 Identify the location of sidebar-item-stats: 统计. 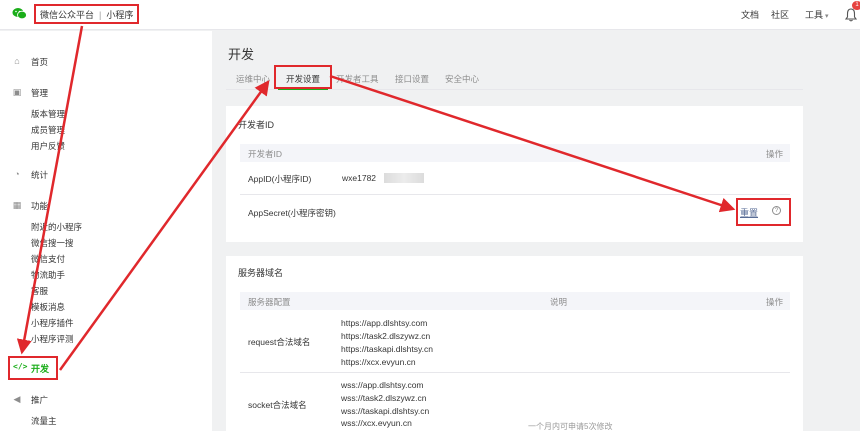
(39, 175).